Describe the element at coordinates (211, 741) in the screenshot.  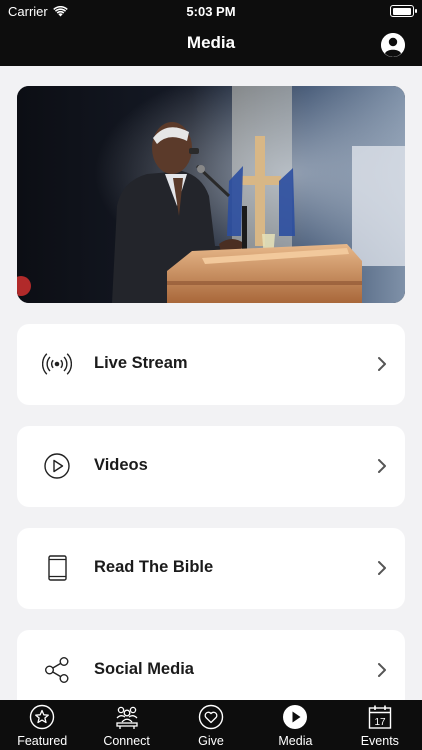
I see `tab-give-label: Give` at that location.